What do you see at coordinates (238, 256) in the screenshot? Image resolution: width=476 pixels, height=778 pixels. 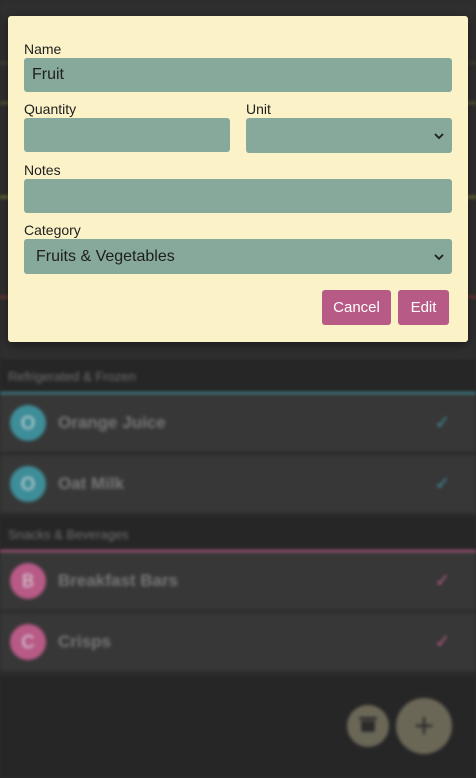 I see `category-select: Fruits & Vegetables` at bounding box center [238, 256].